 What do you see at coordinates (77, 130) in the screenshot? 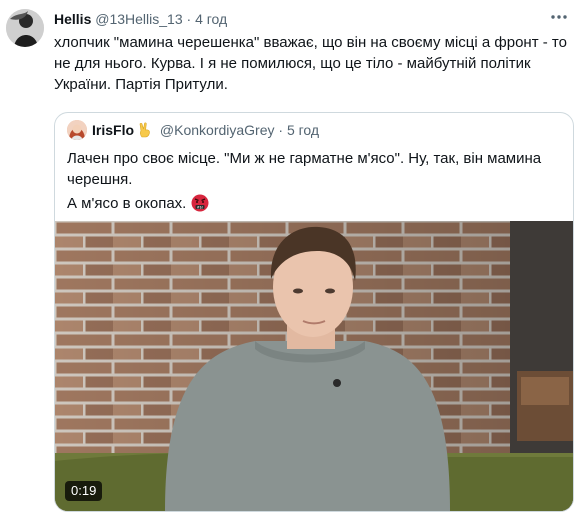
I see `quoted-author-avatar` at bounding box center [77, 130].